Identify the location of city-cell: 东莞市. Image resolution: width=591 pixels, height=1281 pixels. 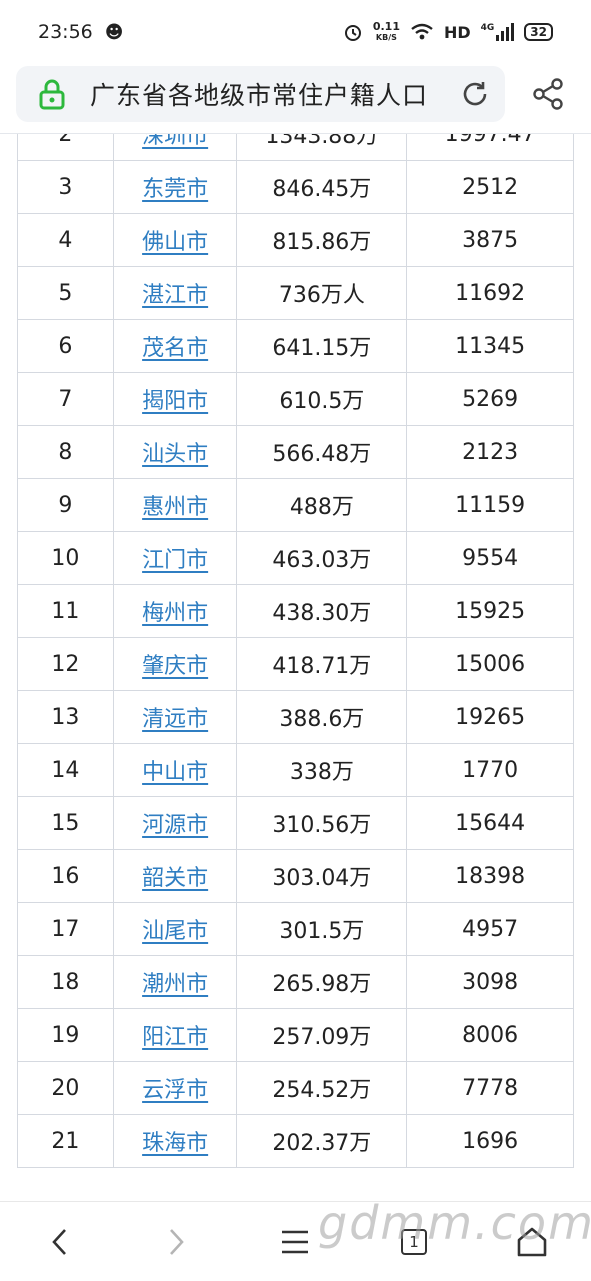
(175, 187).